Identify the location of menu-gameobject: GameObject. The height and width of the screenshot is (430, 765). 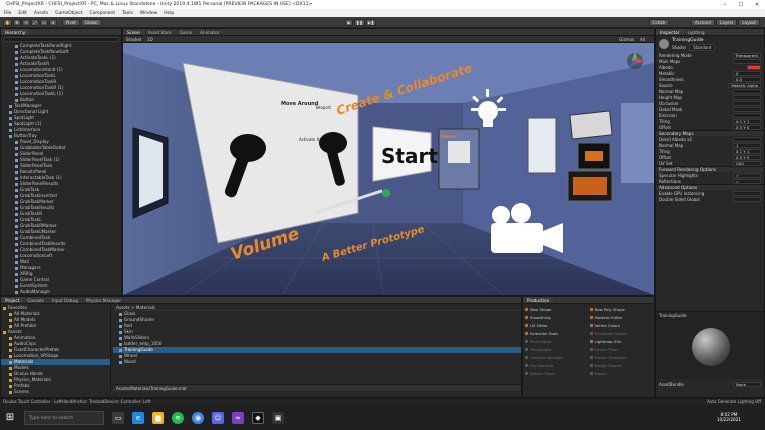
(68, 13).